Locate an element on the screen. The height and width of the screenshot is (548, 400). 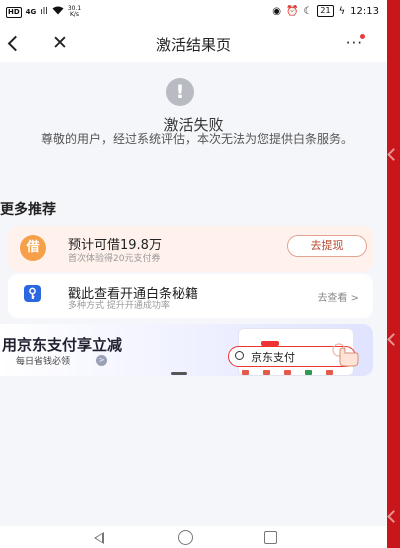
alarm-icon: ⏰ is located at coordinates (292, 11).